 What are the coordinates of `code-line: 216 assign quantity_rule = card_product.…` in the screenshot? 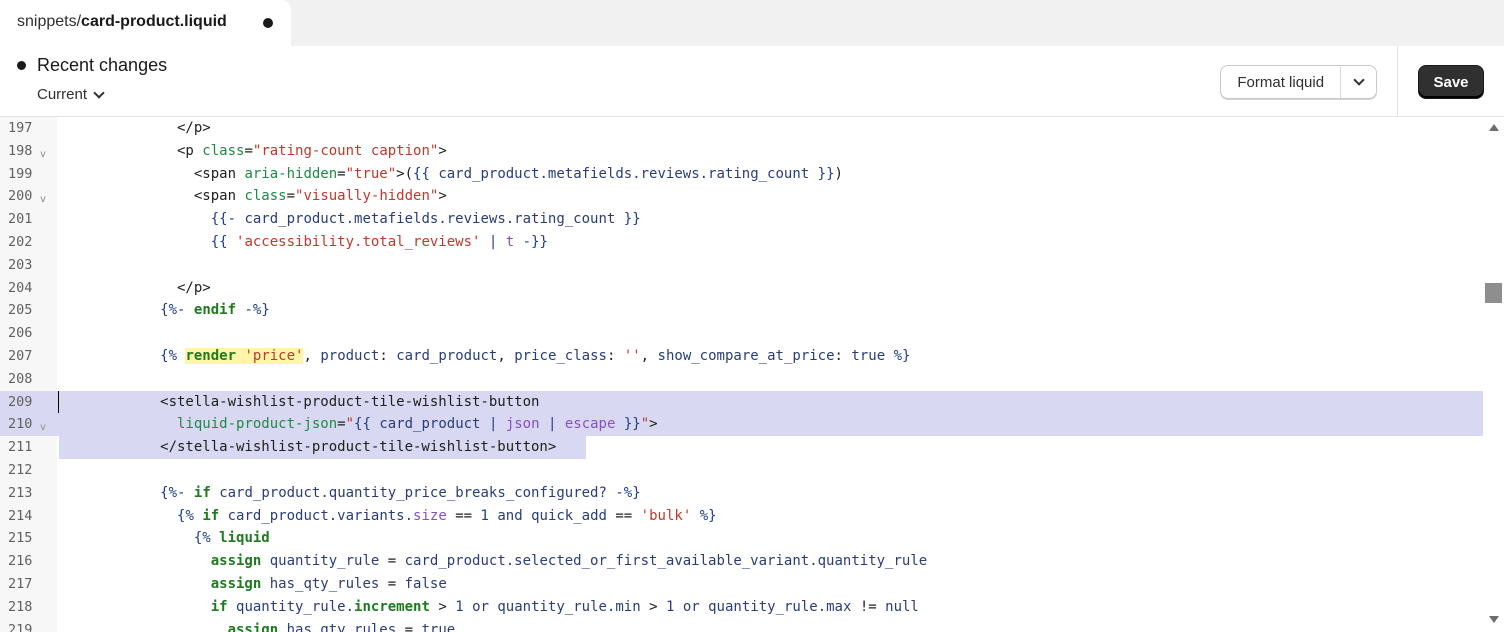 It's located at (741, 561).